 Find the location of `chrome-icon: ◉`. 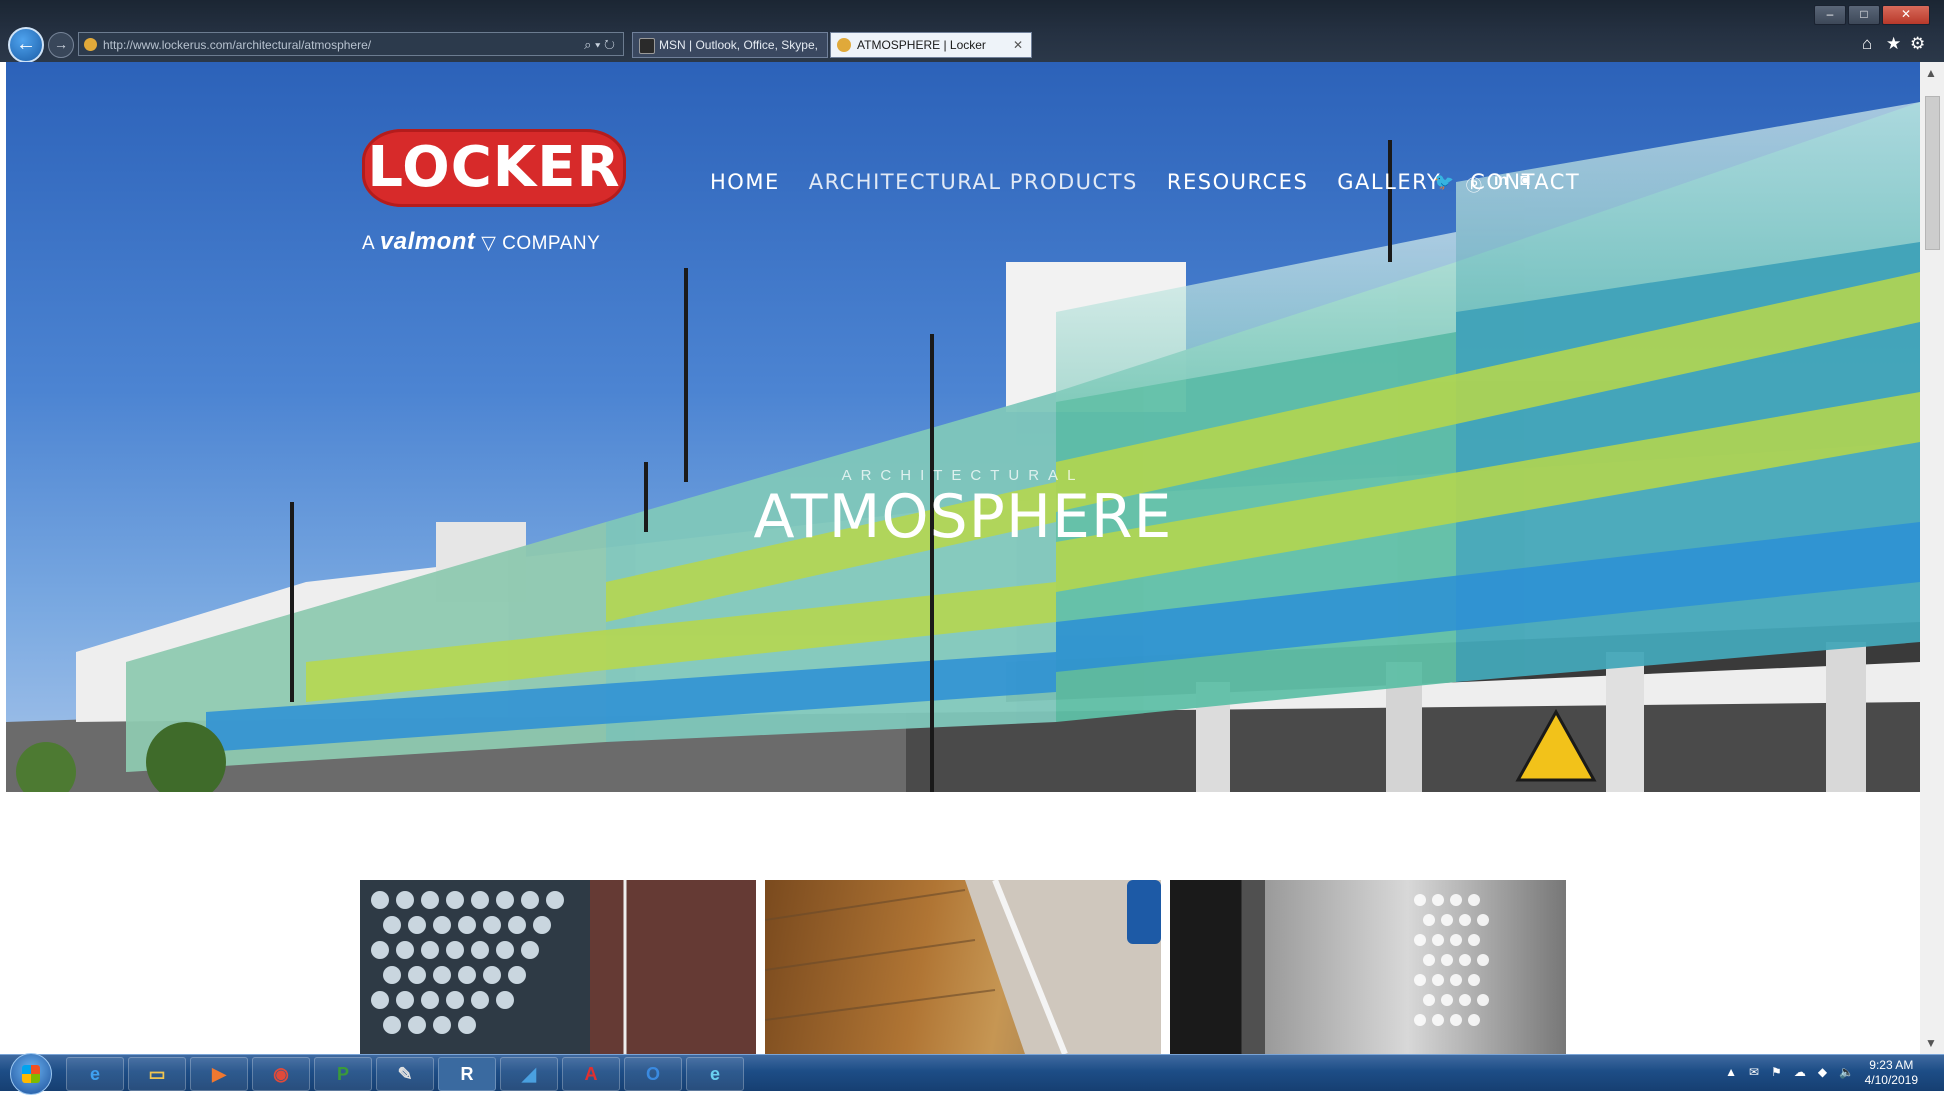

chrome-icon: ◉ is located at coordinates (281, 1074).